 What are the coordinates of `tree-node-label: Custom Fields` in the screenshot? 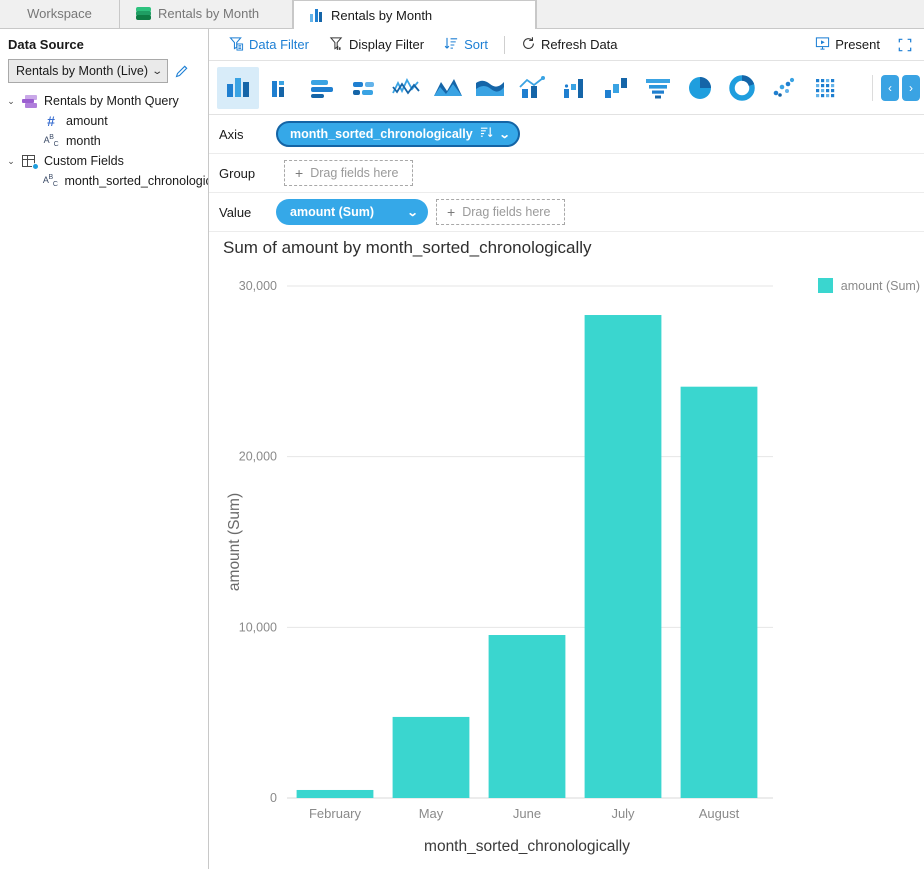 It's located at (84, 161).